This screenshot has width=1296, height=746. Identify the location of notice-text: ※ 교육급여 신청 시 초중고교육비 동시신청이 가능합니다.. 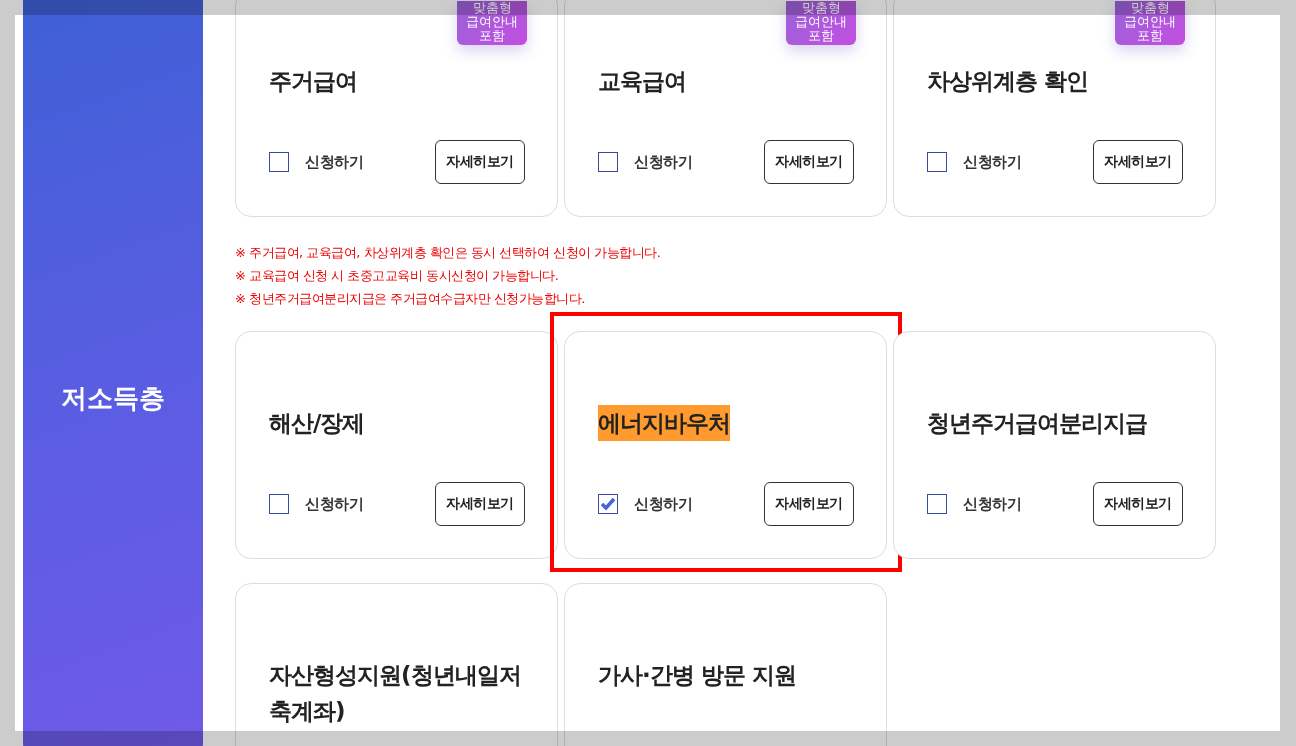
(397, 275).